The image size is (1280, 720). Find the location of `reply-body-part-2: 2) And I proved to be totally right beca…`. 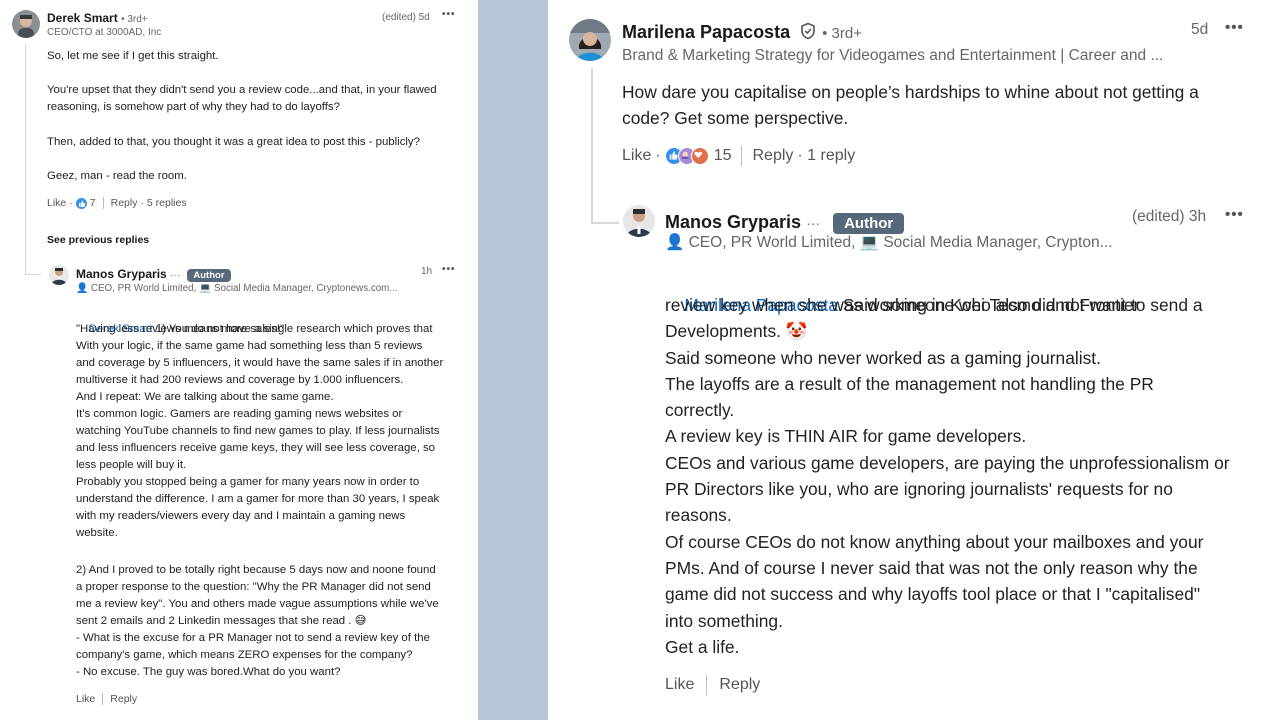

reply-body-part-2: 2) And I proved to be totally right beca… is located at coordinates (257, 621).